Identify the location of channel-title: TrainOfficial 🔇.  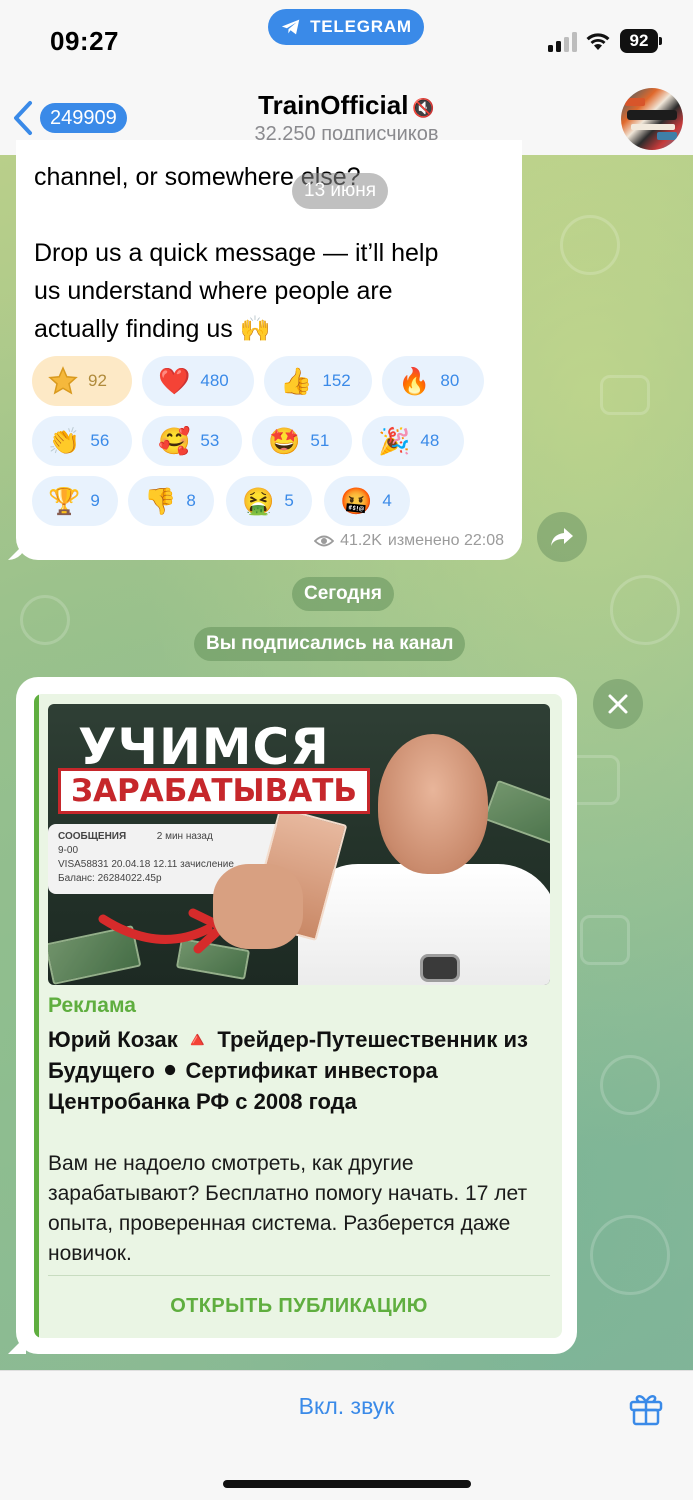
(346, 105).